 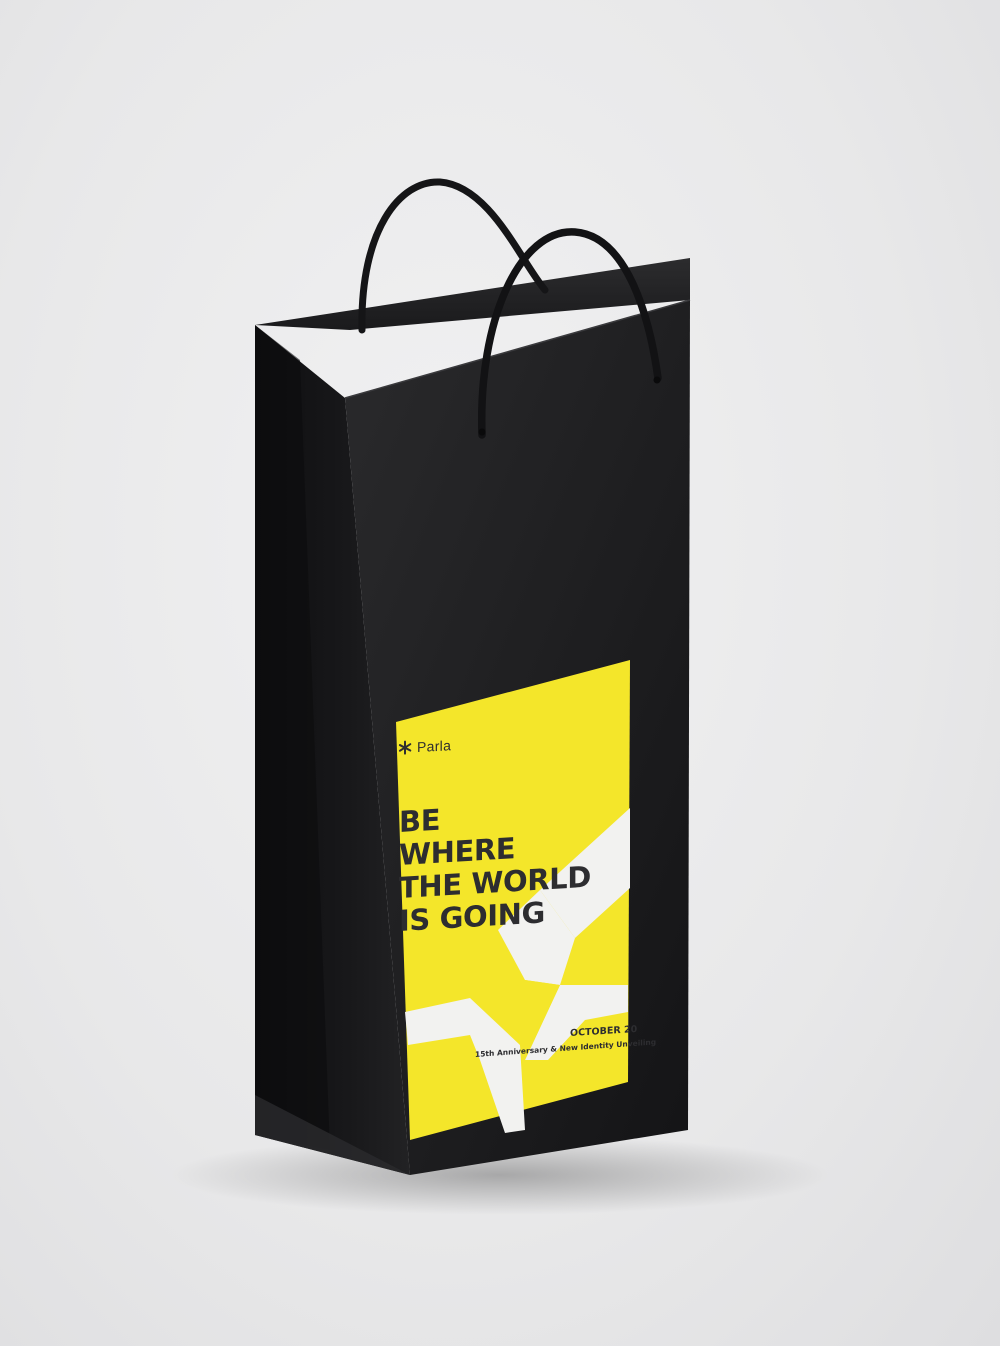 I want to click on brand-name: Parla, so click(x=434, y=746).